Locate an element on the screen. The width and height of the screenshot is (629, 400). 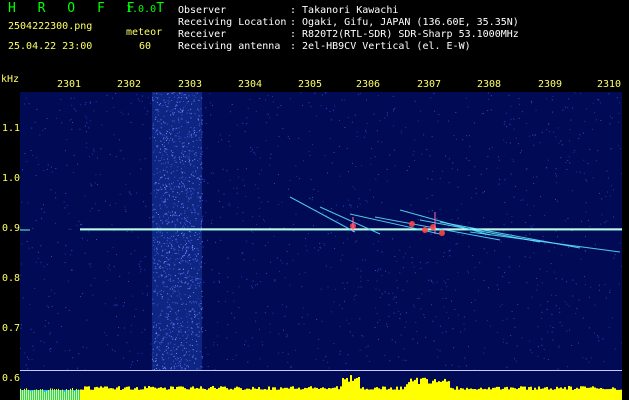
info-value-receiver: : R820T2(RTL-SDR) SDR-Sharp 53.1000MHz is located at coordinates (404, 34).